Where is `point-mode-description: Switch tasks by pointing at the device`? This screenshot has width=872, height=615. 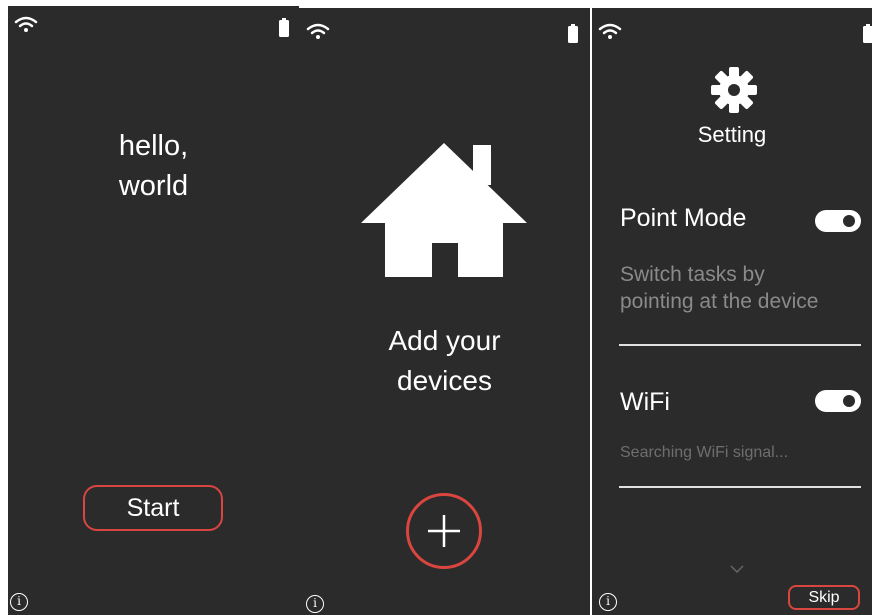
point-mode-description: Switch tasks by pointing at the device is located at coordinates (719, 288).